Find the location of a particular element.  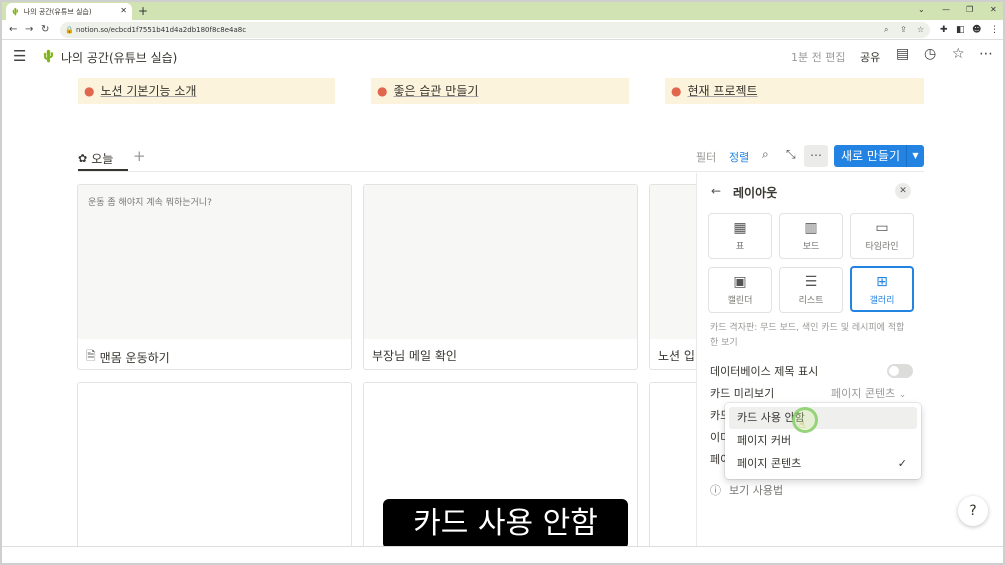

notion-topbar: ☰ 🌵 나의 공간(유튜브 실습) 1분 전 편집 공유 ▤ ◷ ☆ ⋯ is located at coordinates (502, 56).